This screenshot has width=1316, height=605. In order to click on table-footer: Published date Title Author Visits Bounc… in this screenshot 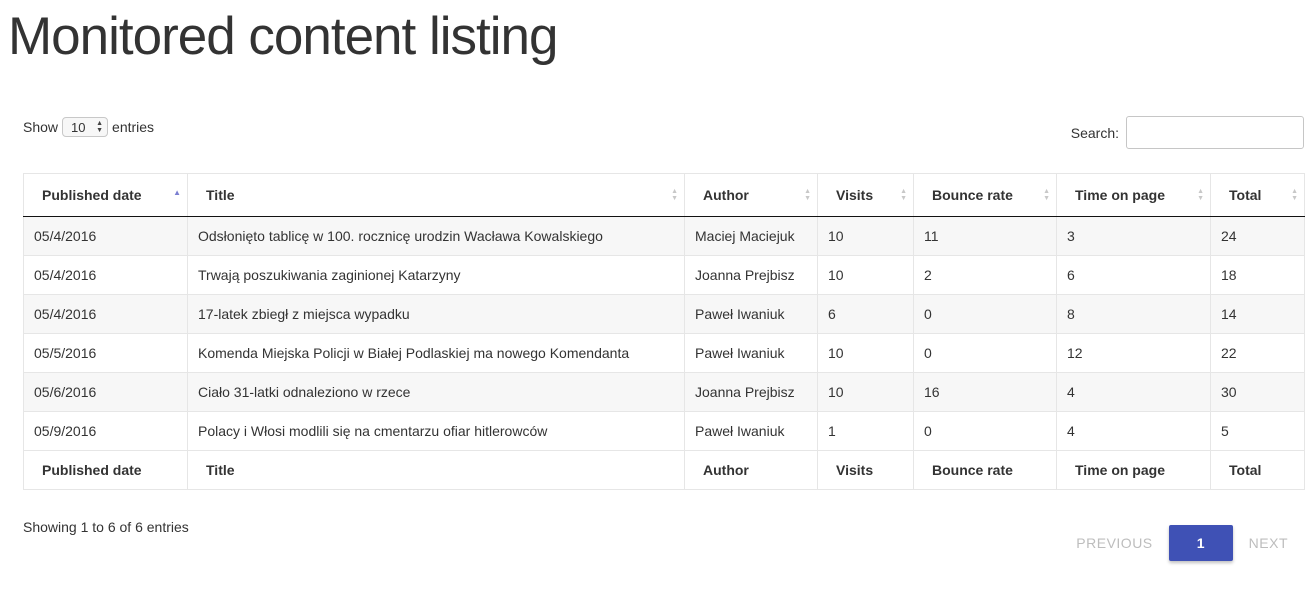, I will do `click(664, 470)`.